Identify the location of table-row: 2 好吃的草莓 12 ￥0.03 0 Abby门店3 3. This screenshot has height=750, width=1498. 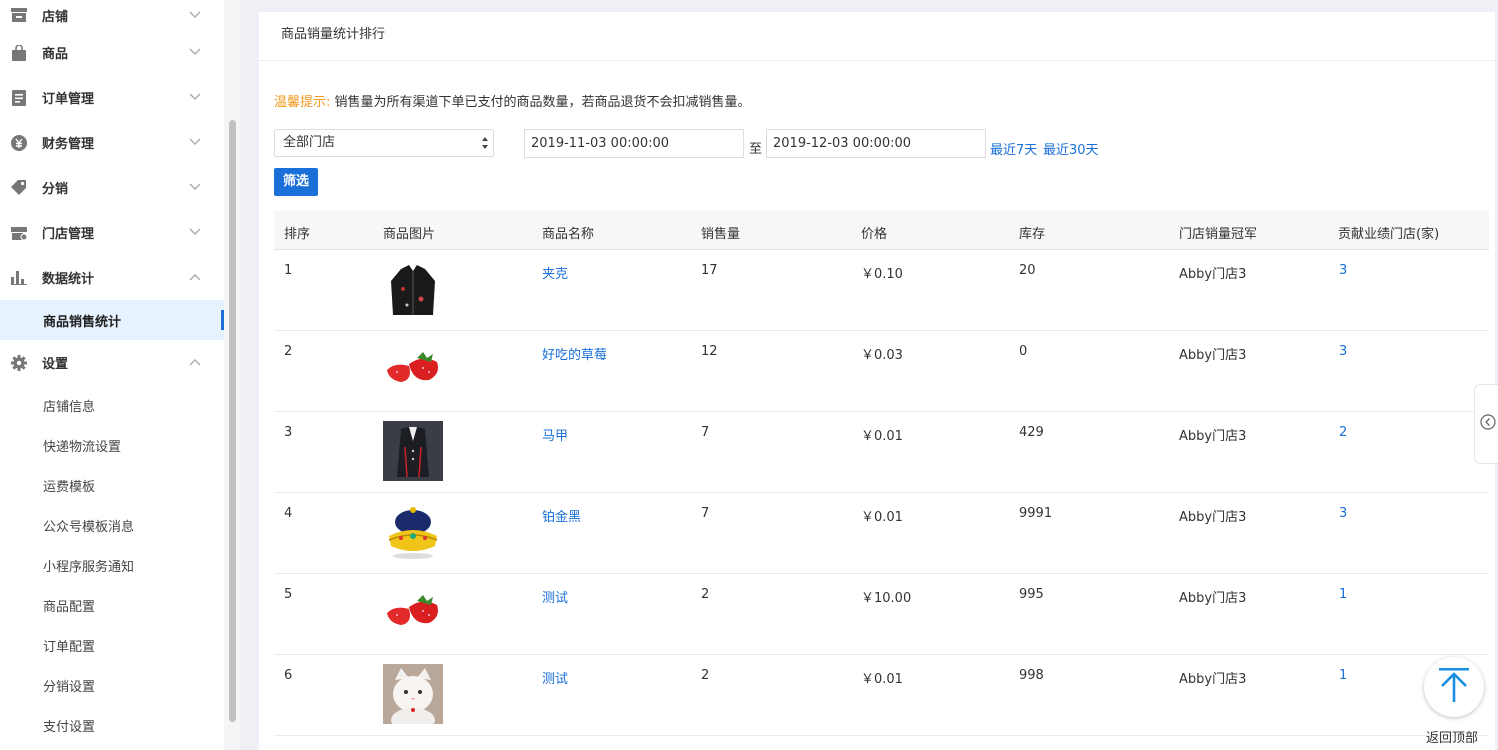
(881, 371).